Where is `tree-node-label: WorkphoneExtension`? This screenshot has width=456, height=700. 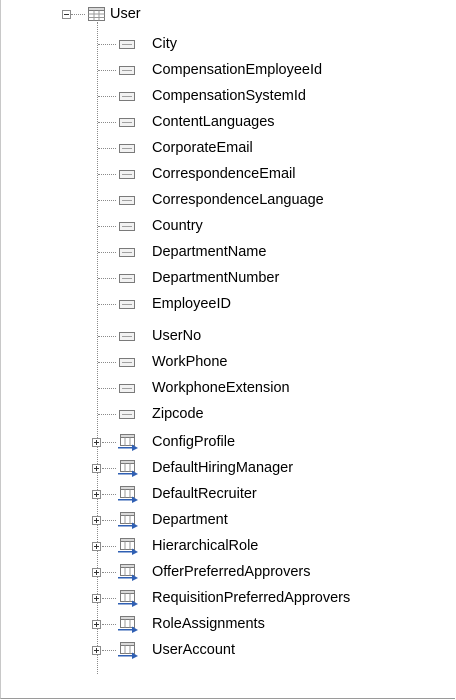
tree-node-label: WorkphoneExtension is located at coordinates (221, 388).